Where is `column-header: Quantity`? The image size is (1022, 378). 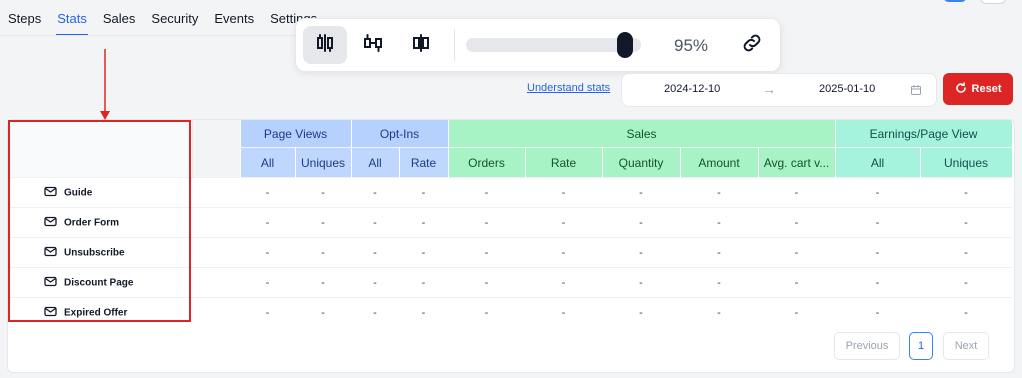 column-header: Quantity is located at coordinates (641, 162).